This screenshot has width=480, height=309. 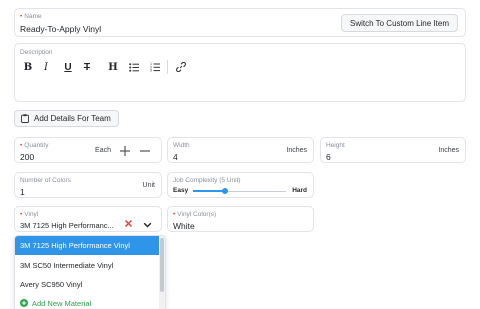 I want to click on add-new-material-button: Add New Material, so click(x=55, y=302).